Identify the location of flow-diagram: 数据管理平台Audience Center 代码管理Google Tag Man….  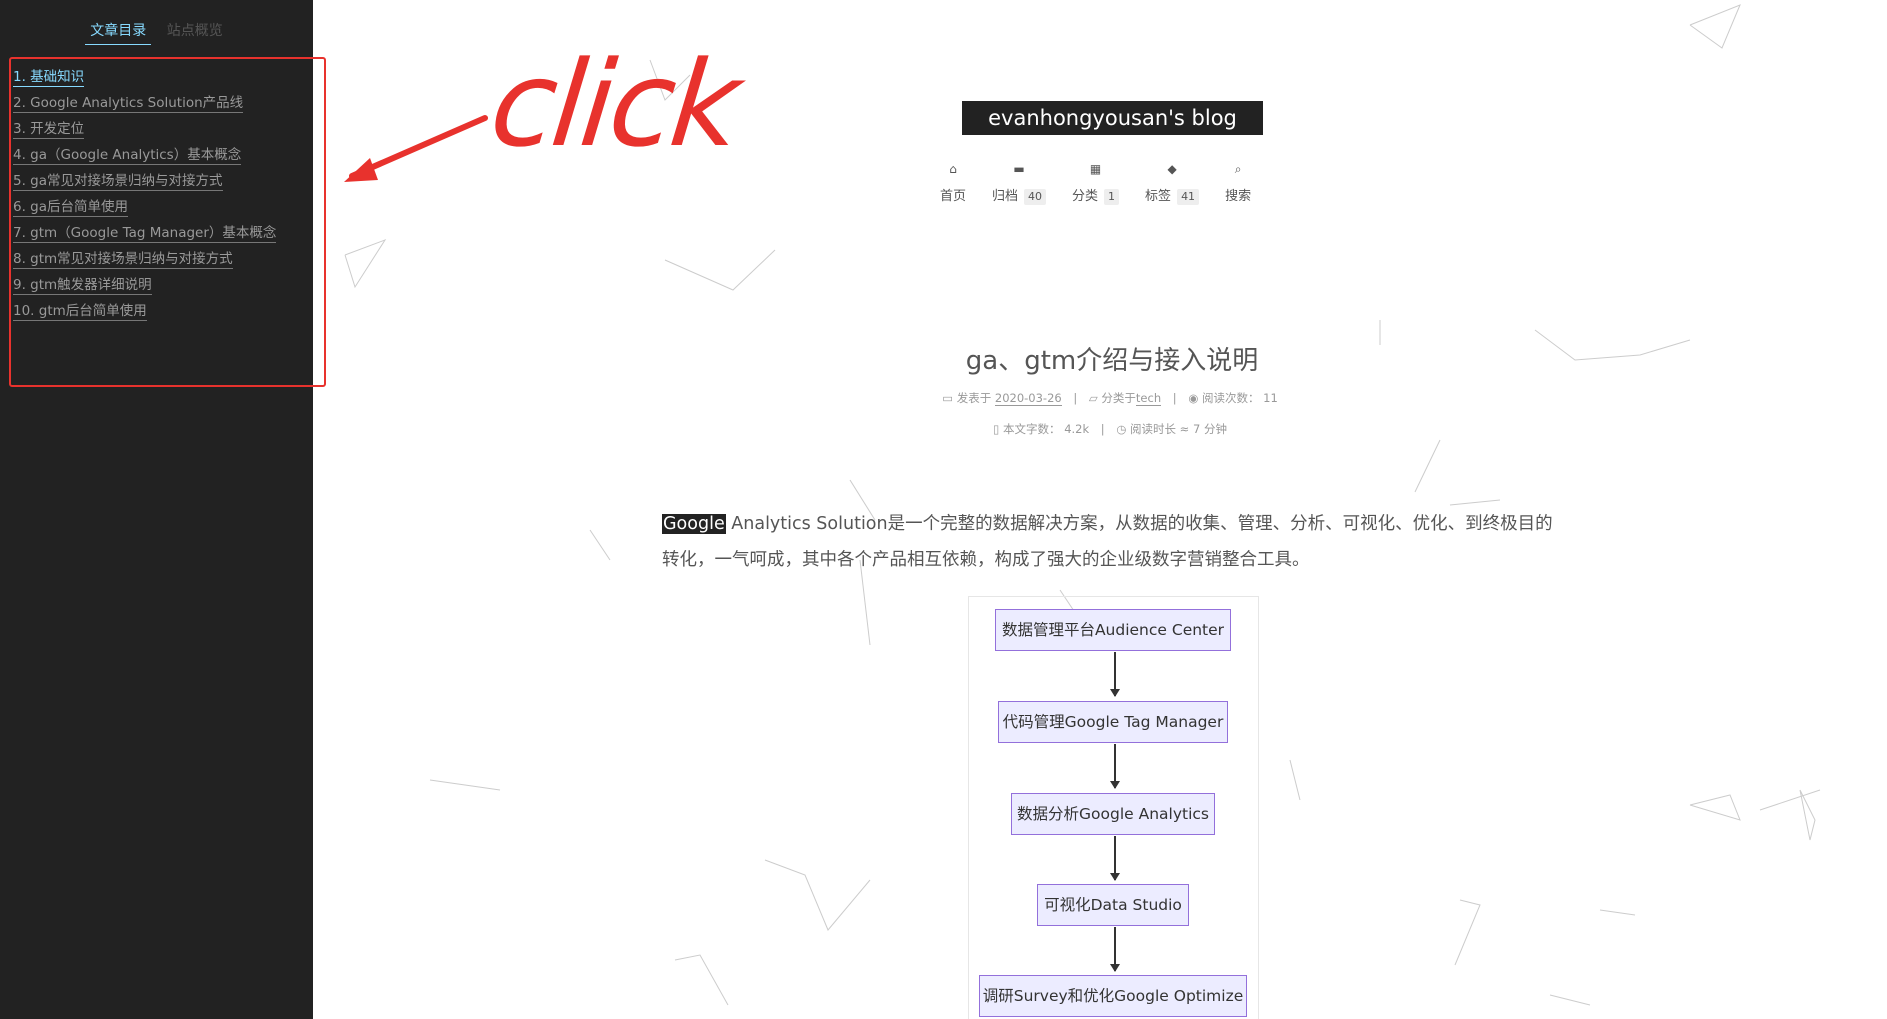
(1113, 807).